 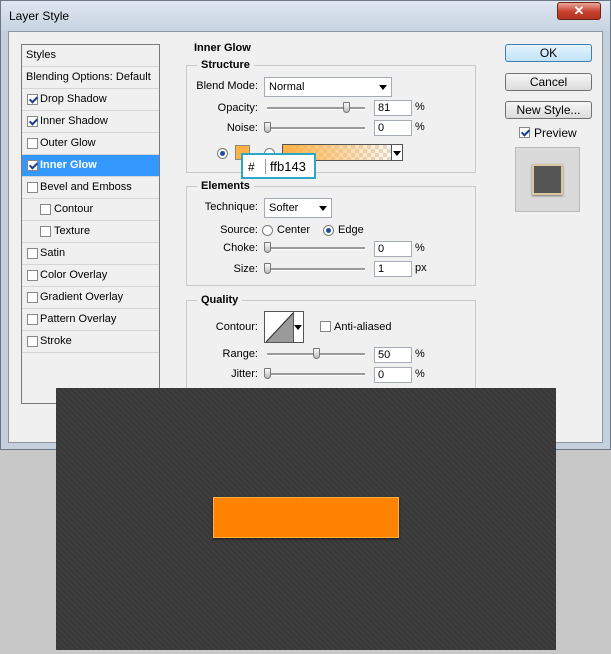 I want to click on jitter-label: Jitter:, so click(x=244, y=374).